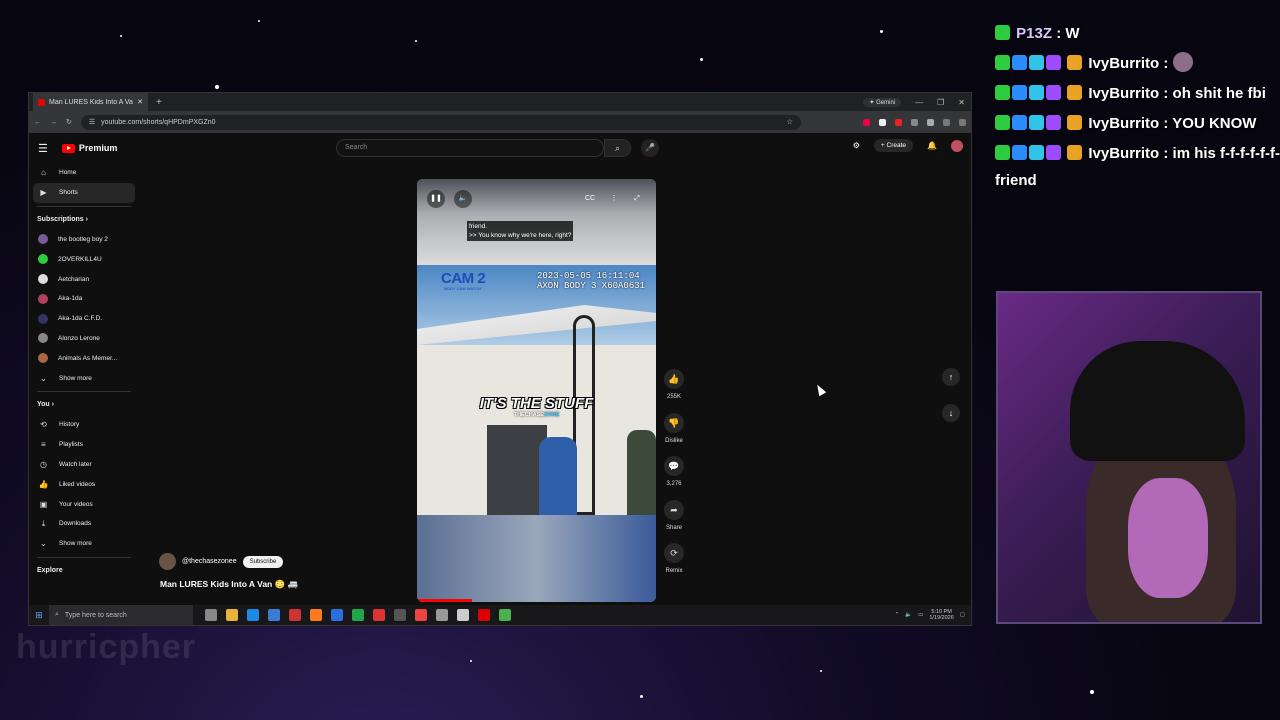 This screenshot has height=720, width=1280. What do you see at coordinates (444, 600) in the screenshot?
I see `progress-bar` at bounding box center [444, 600].